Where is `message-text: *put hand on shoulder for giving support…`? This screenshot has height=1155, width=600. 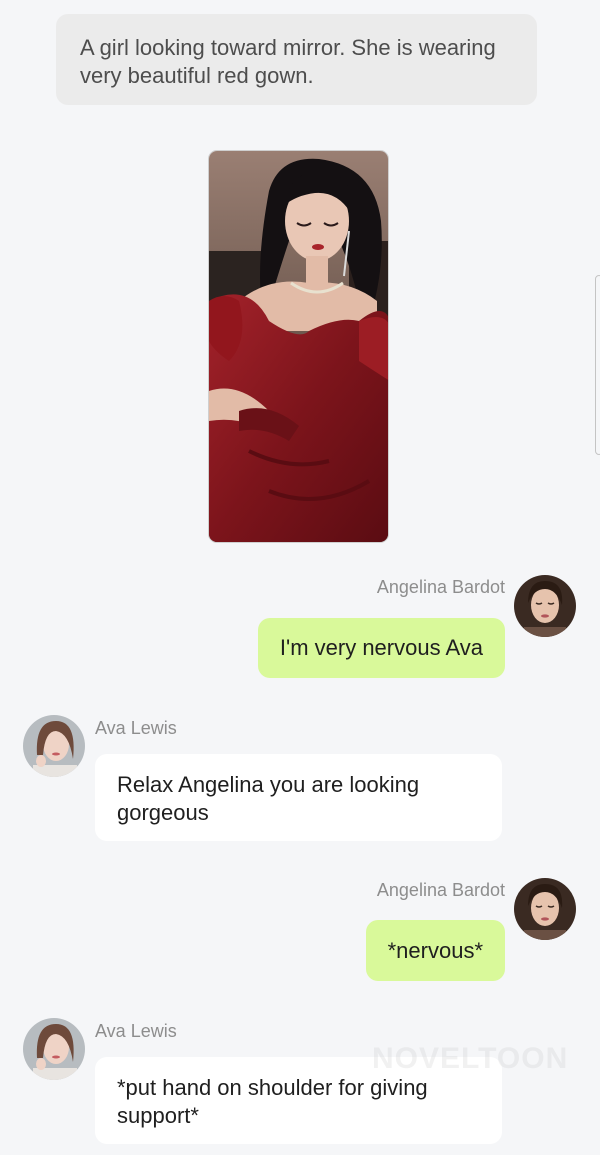
message-text: *put hand on shoulder for giving support… is located at coordinates (272, 1101).